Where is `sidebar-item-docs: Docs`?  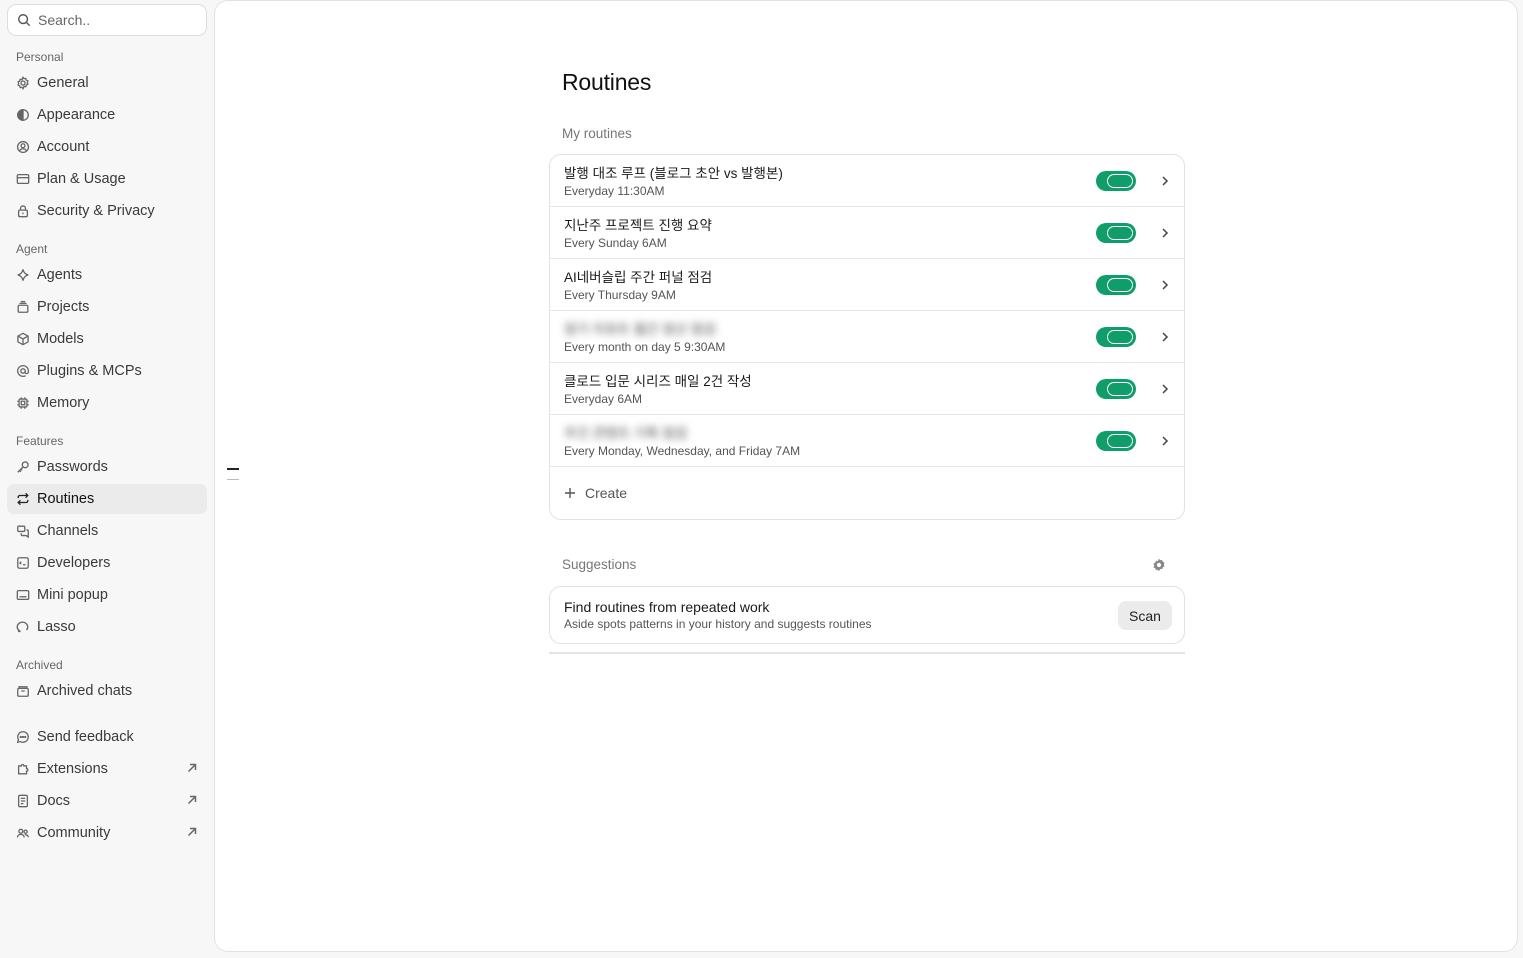
sidebar-item-docs: Docs is located at coordinates (107, 801).